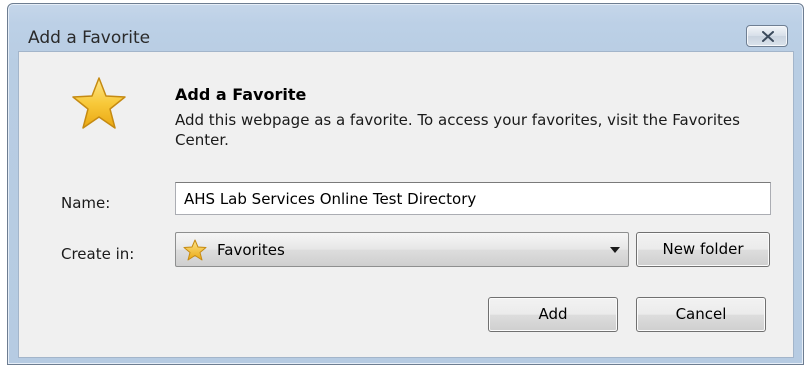 The height and width of the screenshot is (366, 806). Describe the element at coordinates (86, 203) in the screenshot. I see `name-label: Name:` at that location.